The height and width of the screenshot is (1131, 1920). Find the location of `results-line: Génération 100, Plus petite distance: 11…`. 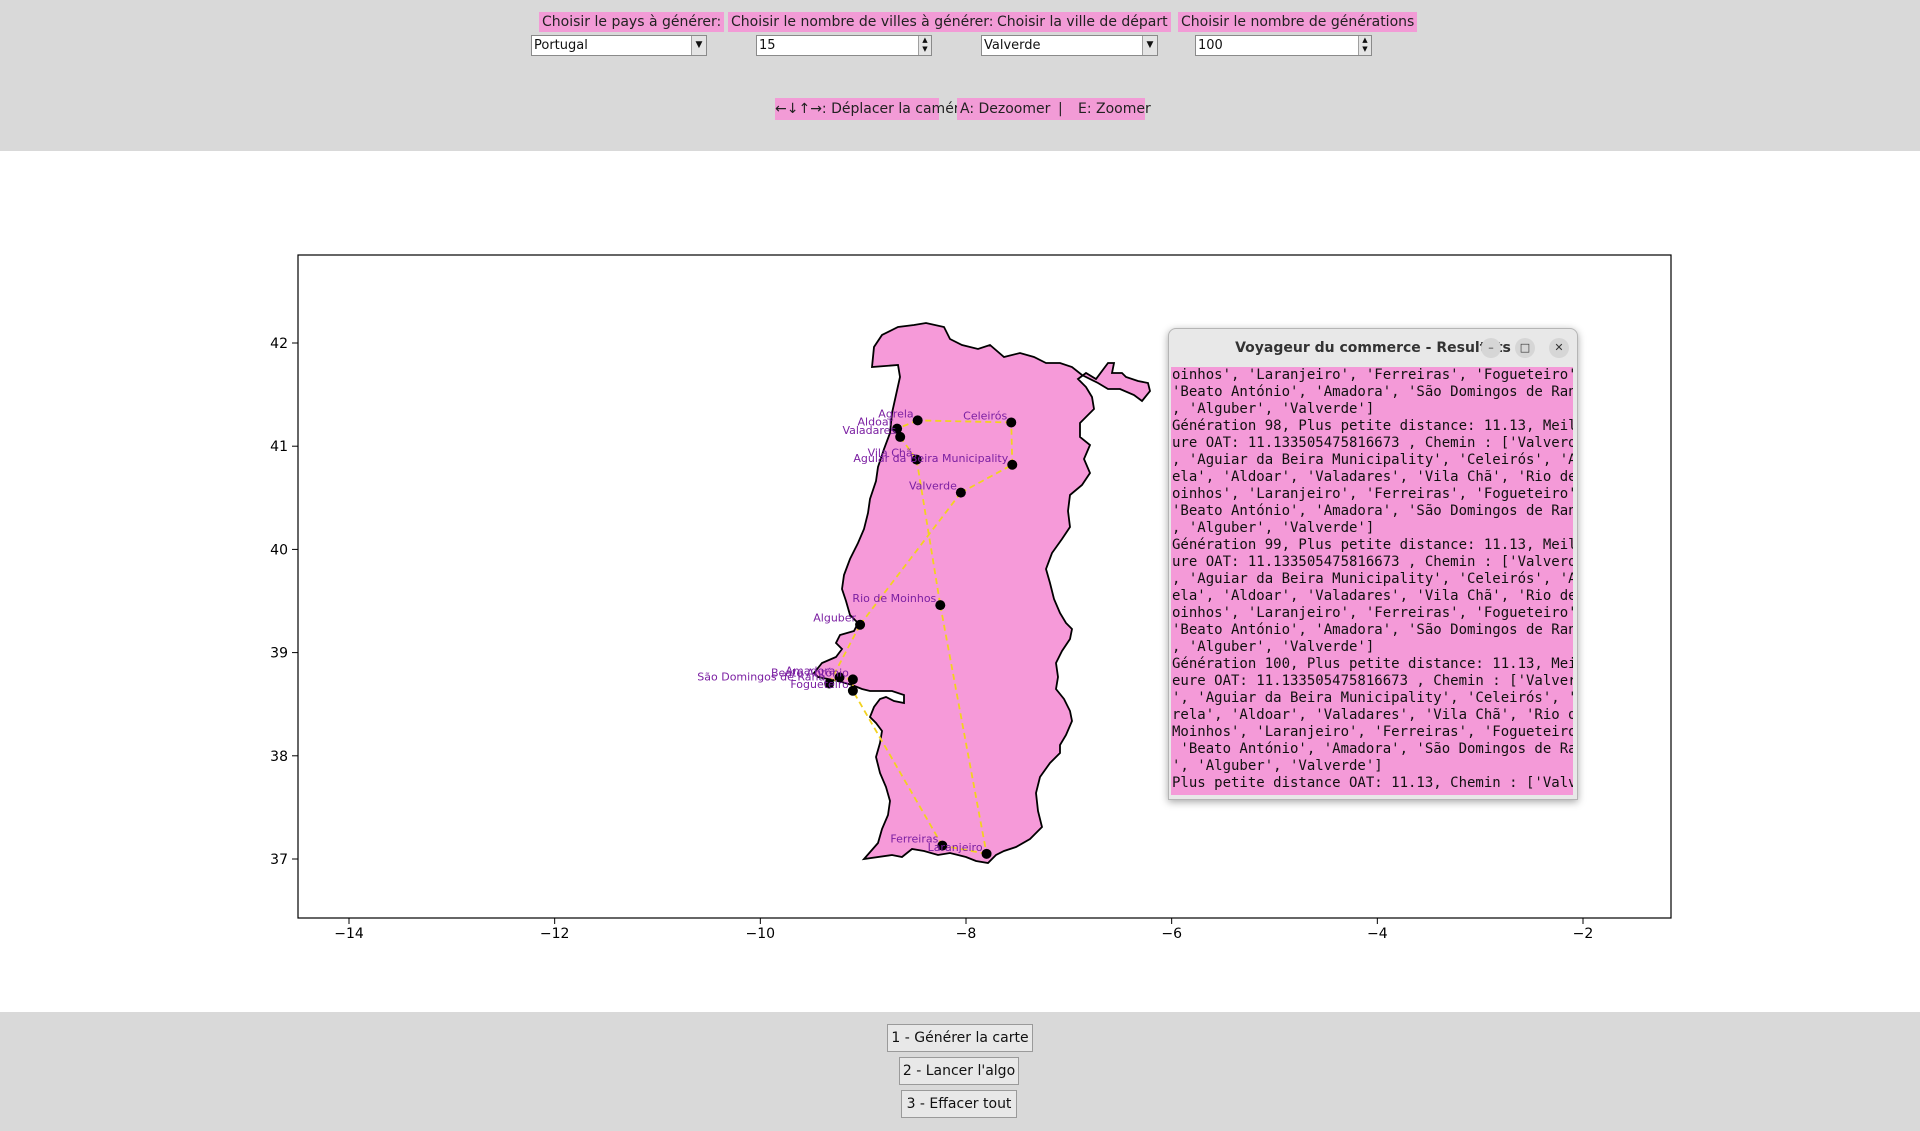

results-line: Génération 100, Plus petite distance: 11… is located at coordinates (1372, 664).